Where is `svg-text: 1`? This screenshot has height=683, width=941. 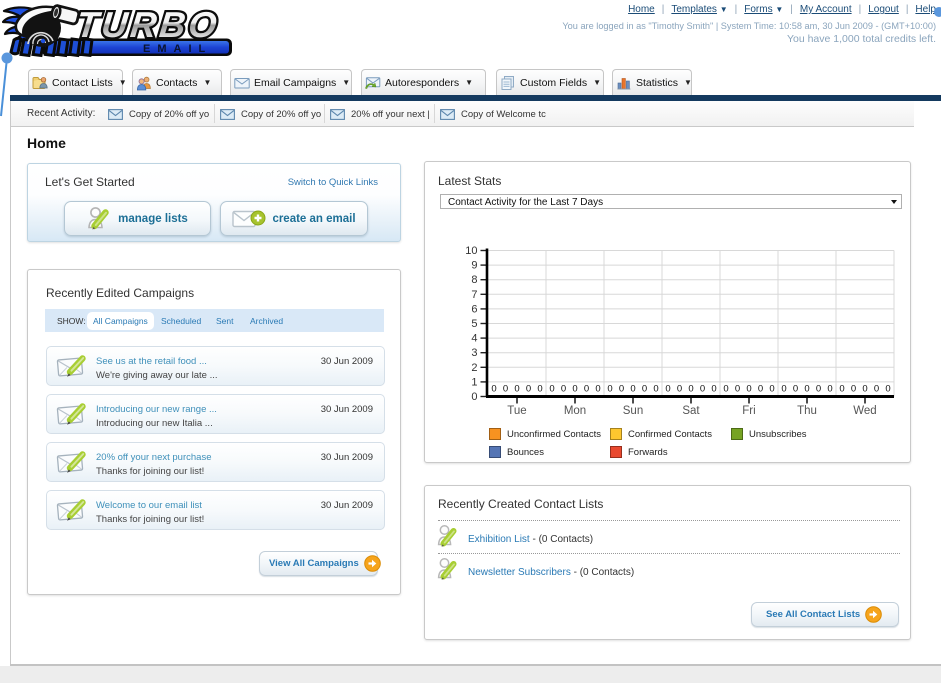 svg-text: 1 is located at coordinates (474, 382).